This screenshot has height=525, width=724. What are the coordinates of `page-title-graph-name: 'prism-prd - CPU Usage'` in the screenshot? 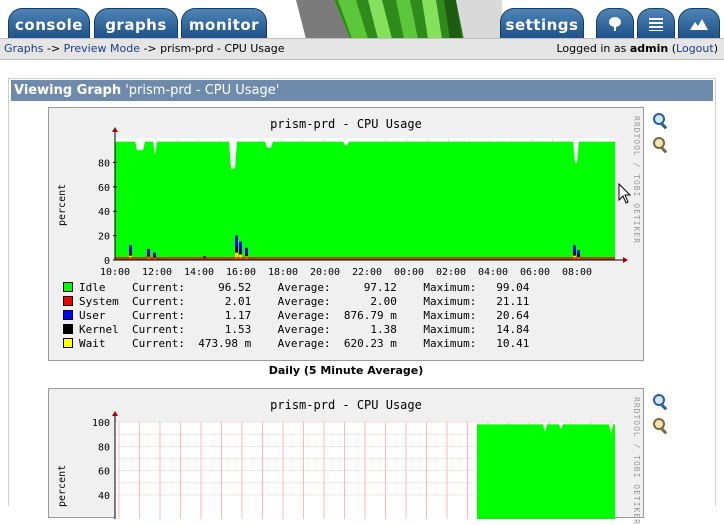 It's located at (202, 90).